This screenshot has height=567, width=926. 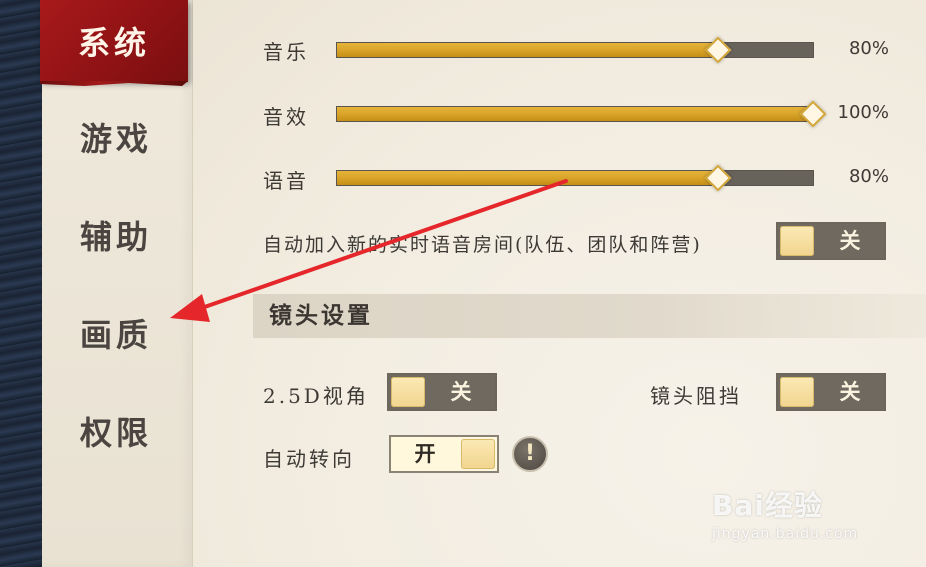 I want to click on tab-permissions-label: 权限, so click(x=116, y=433).